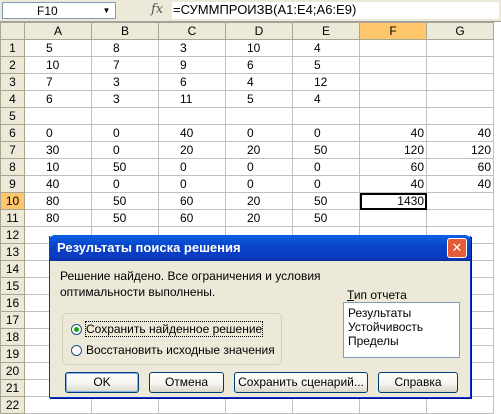  Describe the element at coordinates (335, 10) in the screenshot. I see `formula-input: =СУММПРОИЗВ(A1:E4;A6:E9)` at that location.